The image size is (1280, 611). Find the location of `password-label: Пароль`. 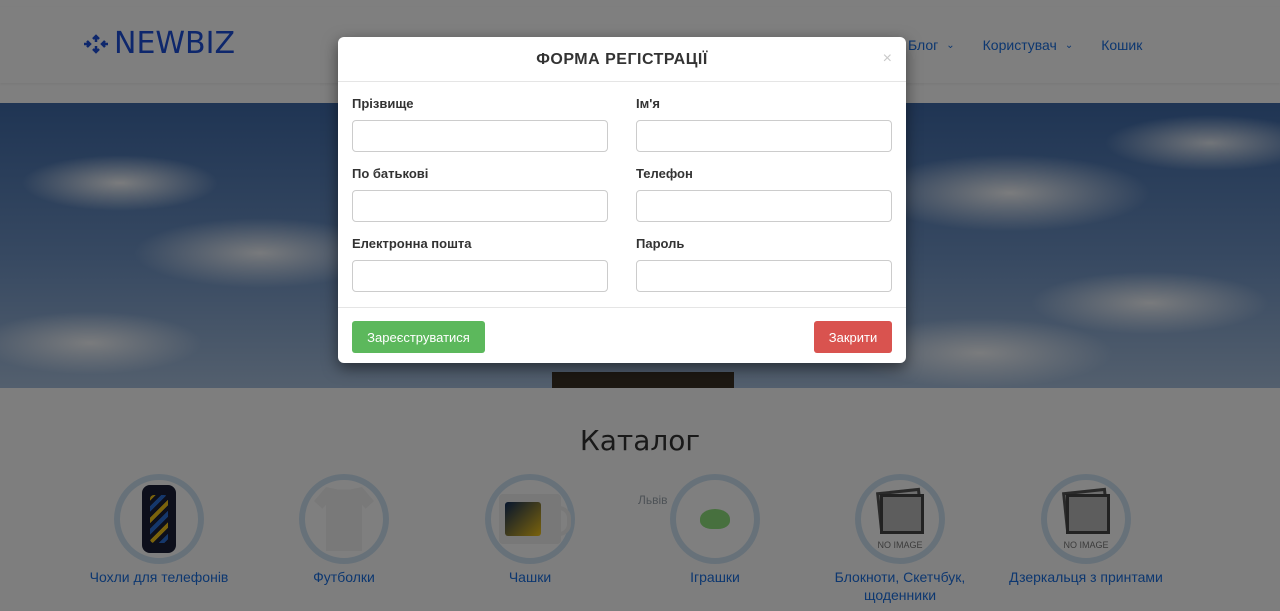

password-label: Пароль is located at coordinates (660, 243).